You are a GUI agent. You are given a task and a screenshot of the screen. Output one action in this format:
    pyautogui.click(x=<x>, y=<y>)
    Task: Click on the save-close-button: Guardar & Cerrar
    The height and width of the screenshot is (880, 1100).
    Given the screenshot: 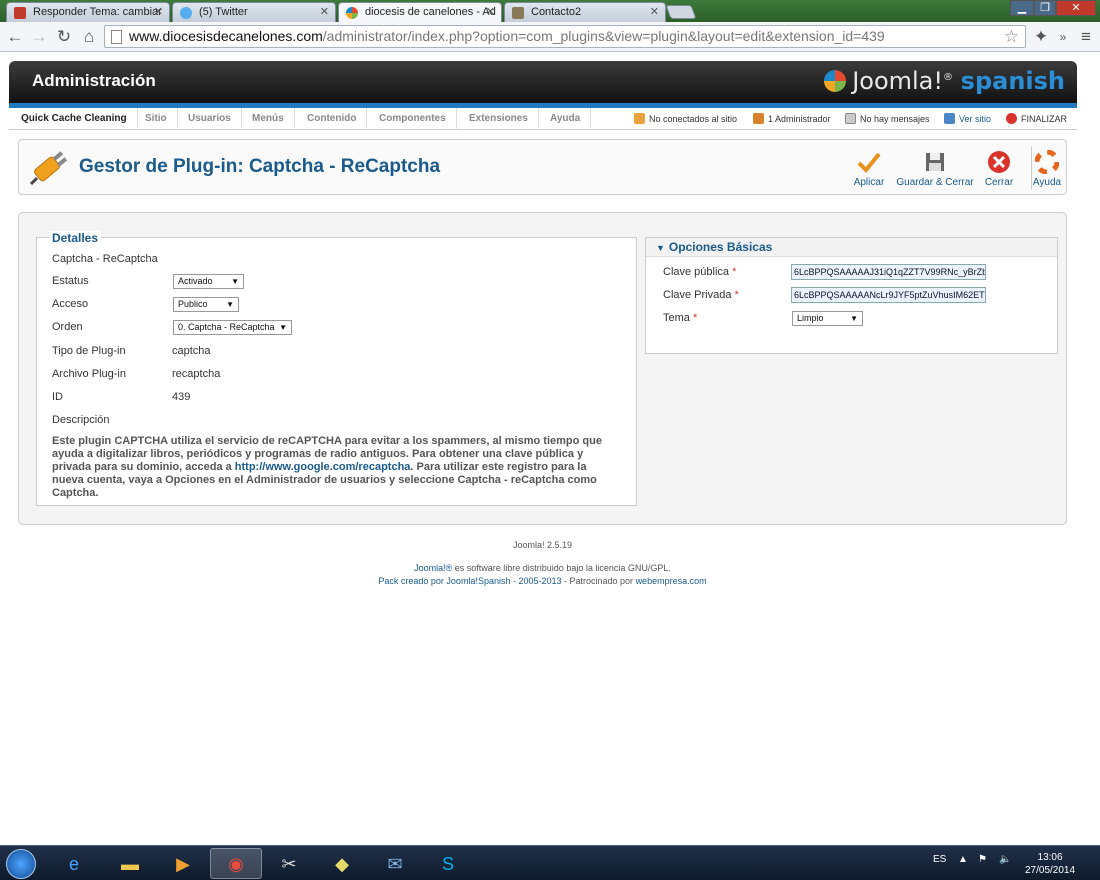 What is the action you would take?
    pyautogui.click(x=935, y=169)
    